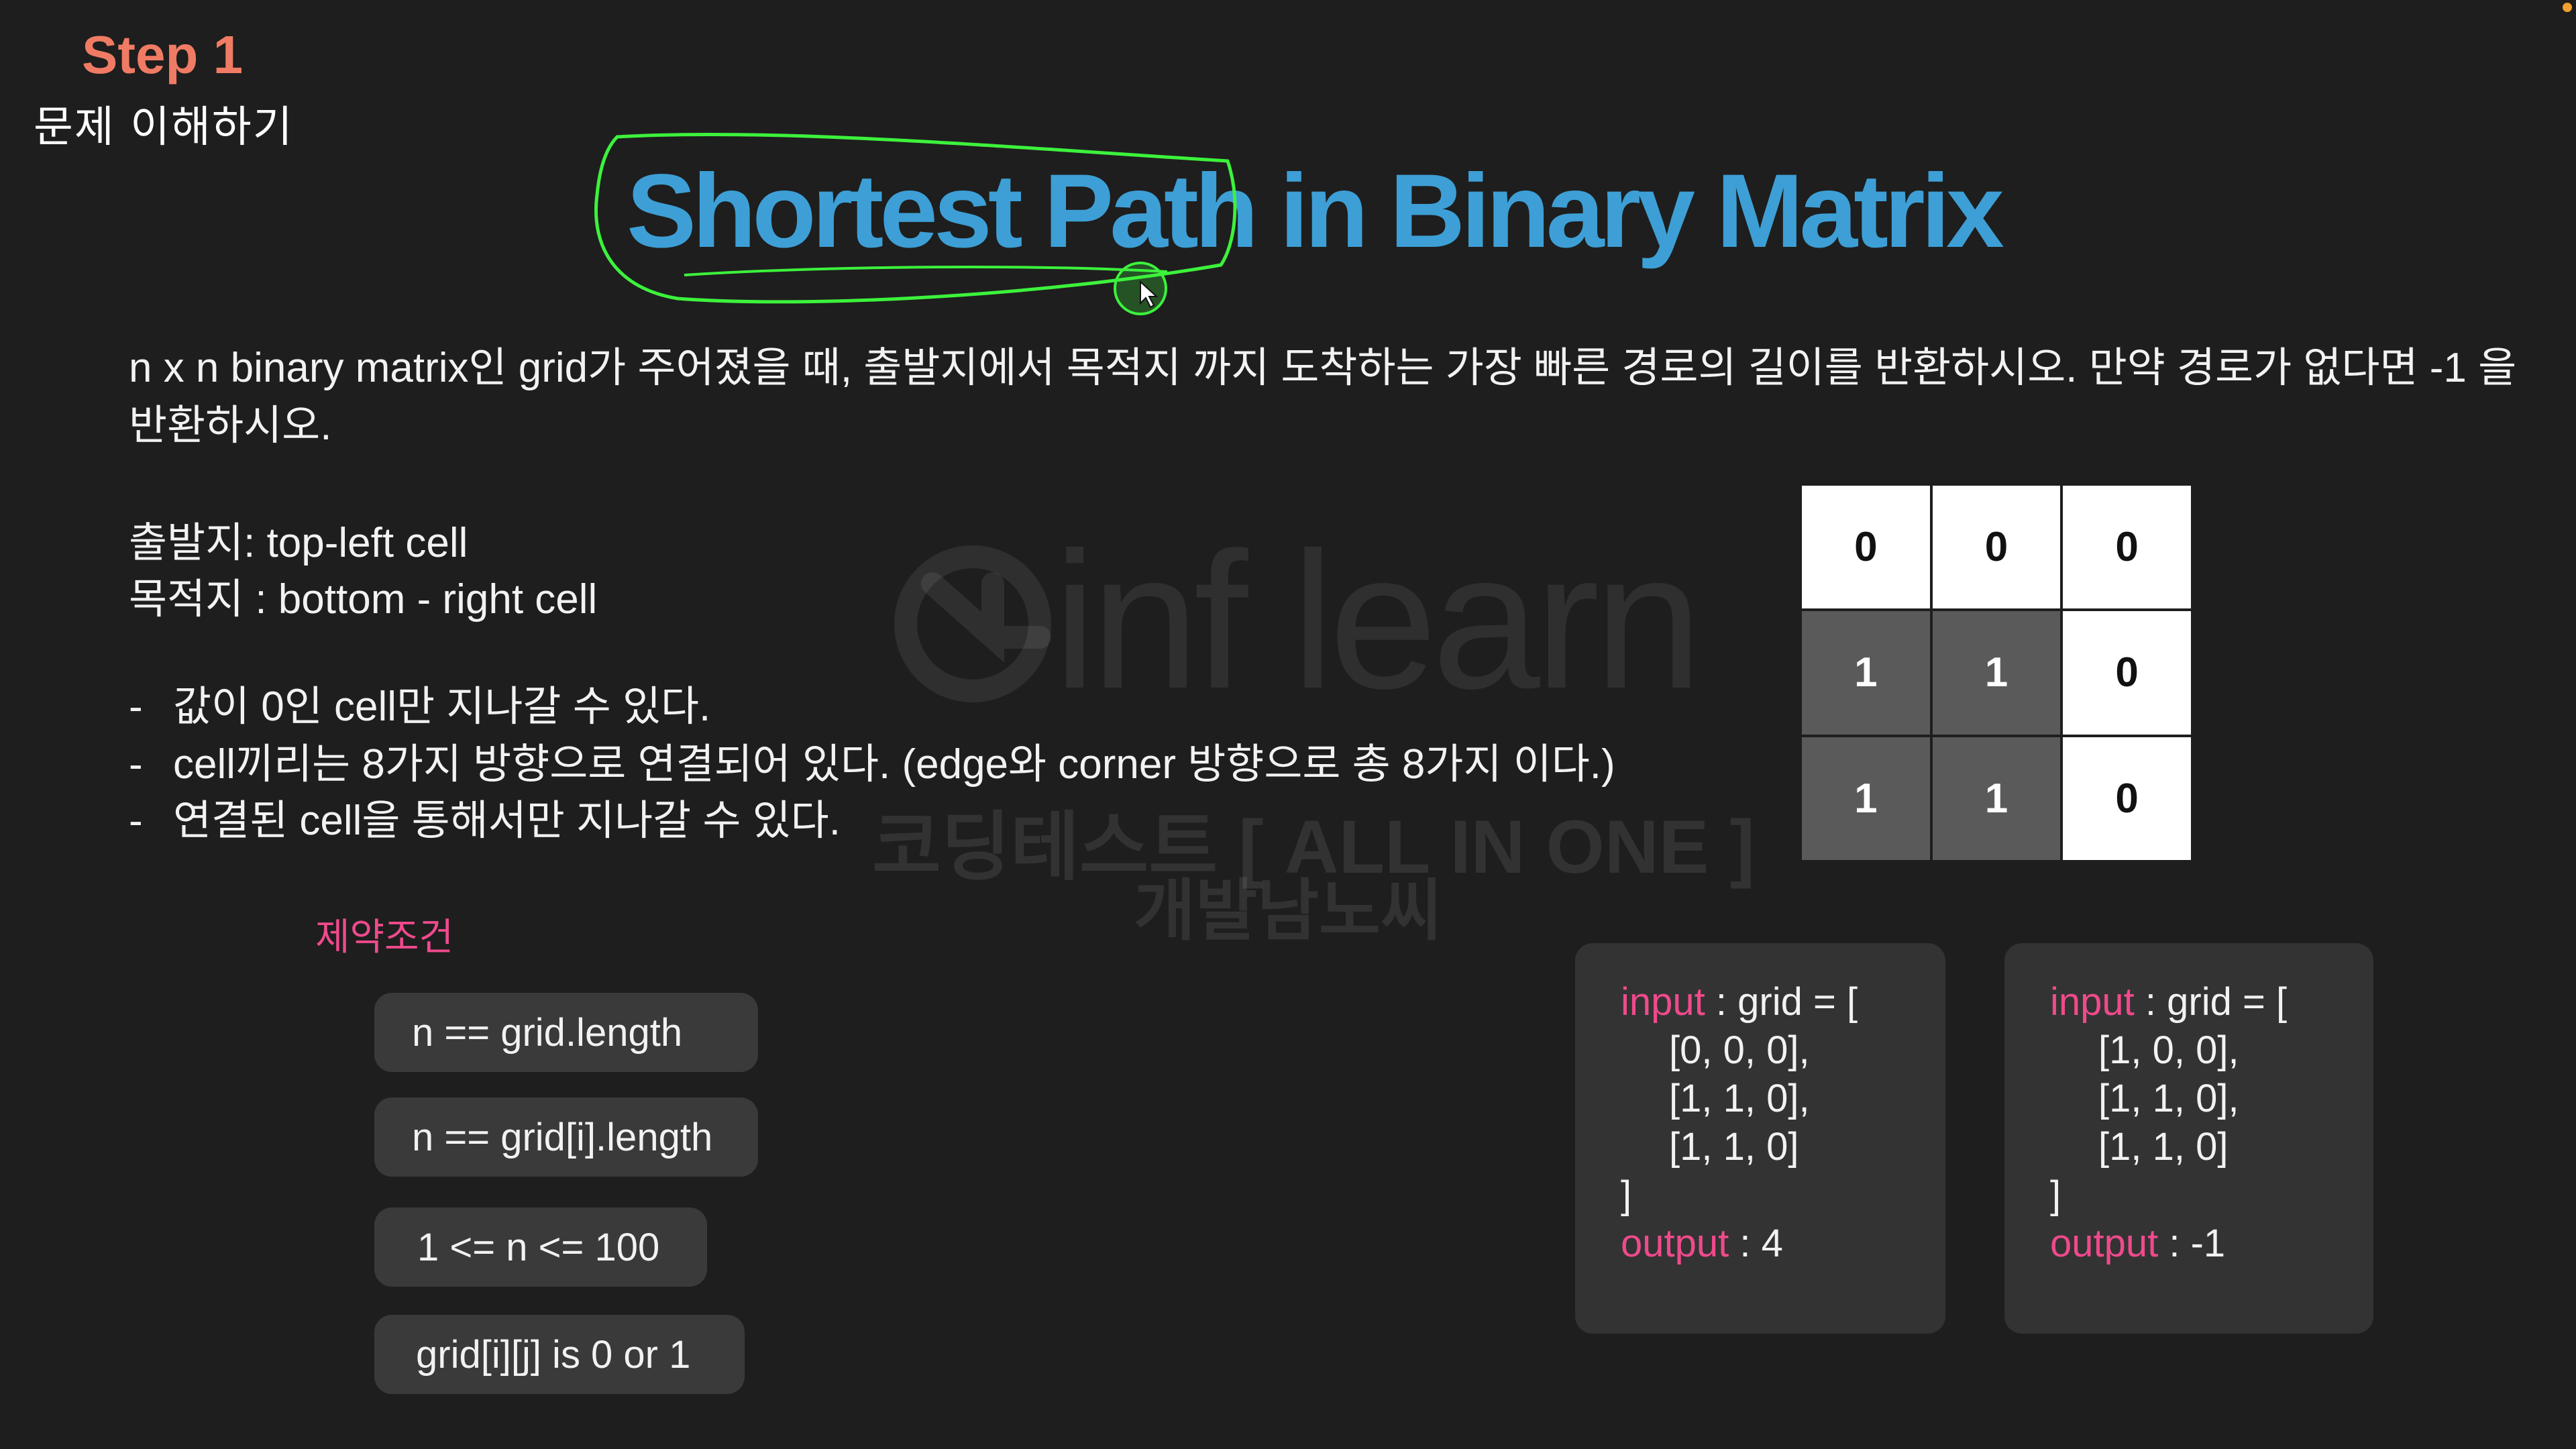  Describe the element at coordinates (384, 937) in the screenshot. I see `constraints-title: 제약조건` at that location.